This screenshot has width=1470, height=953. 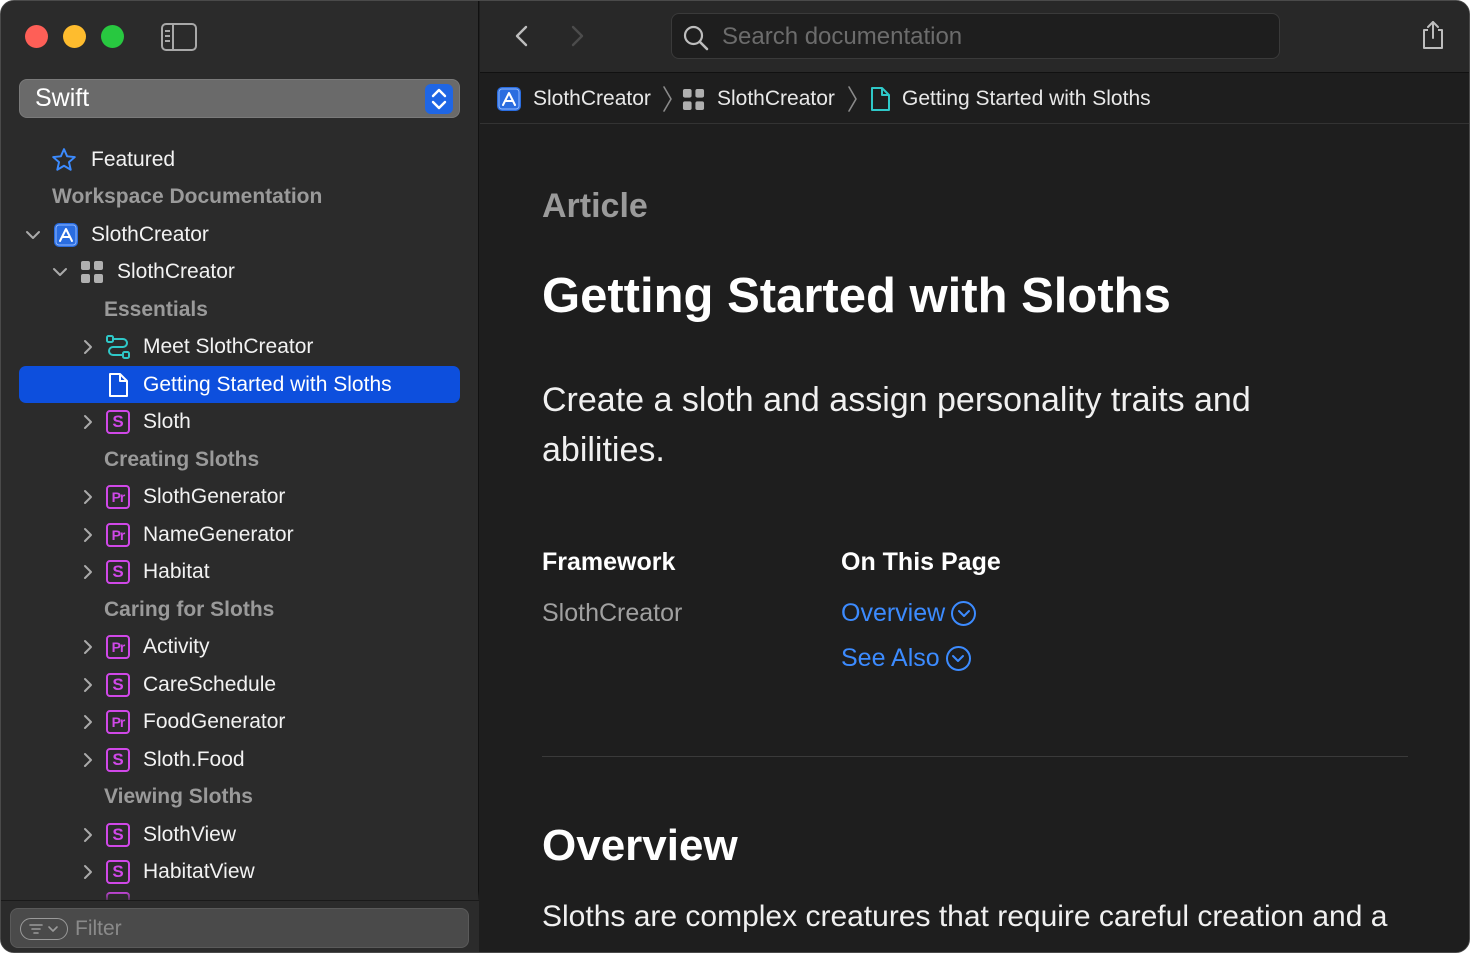 I want to click on close-window-button, so click(x=36, y=36).